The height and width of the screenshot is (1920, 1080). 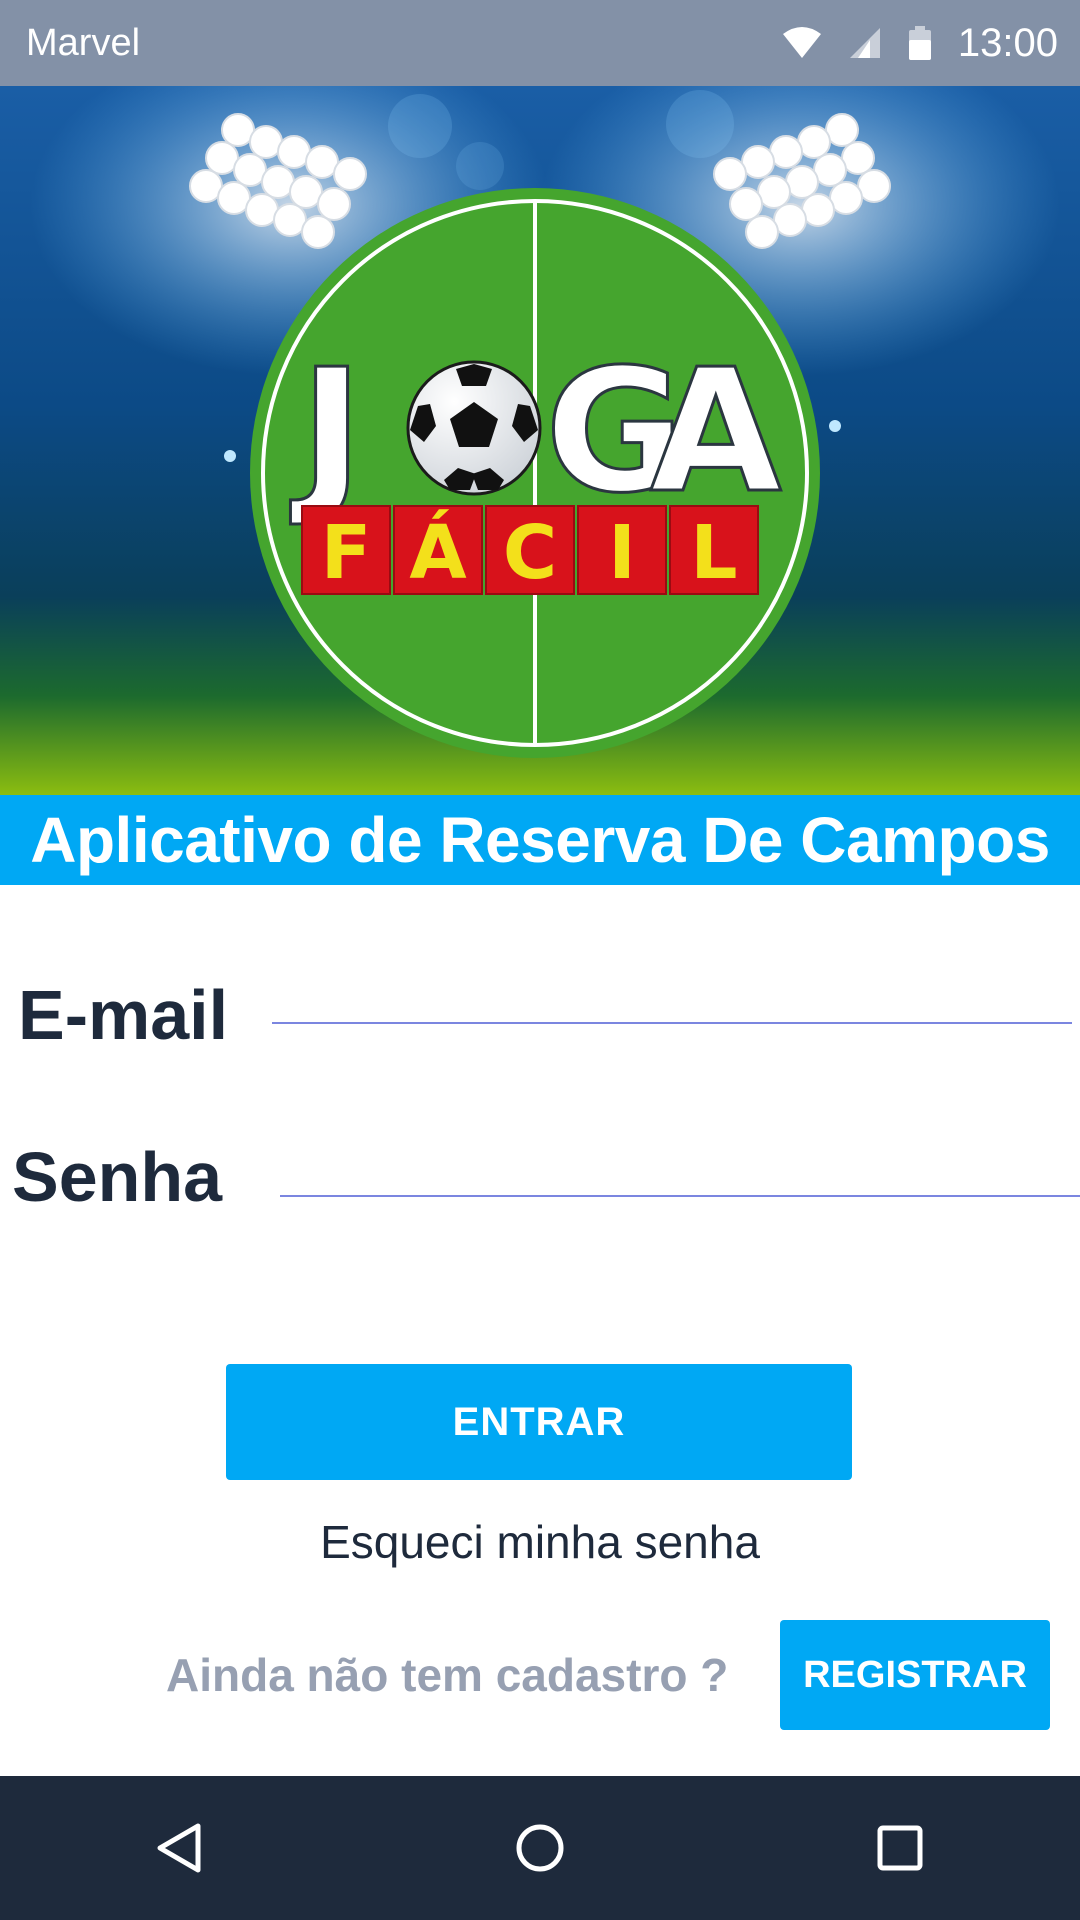 I want to click on forgot-password-link: Esqueci minha senha, so click(x=540, y=1542).